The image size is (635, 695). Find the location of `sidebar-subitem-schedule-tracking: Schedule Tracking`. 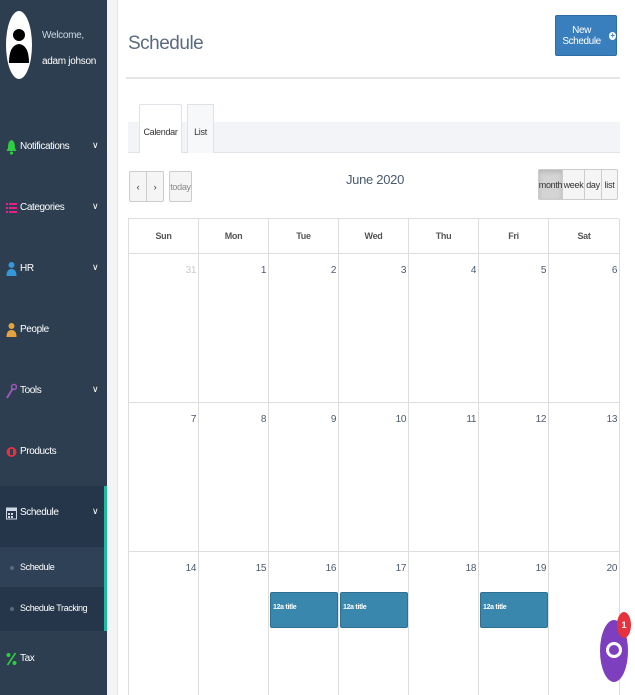

sidebar-subitem-schedule-tracking: Schedule Tracking is located at coordinates (52, 608).